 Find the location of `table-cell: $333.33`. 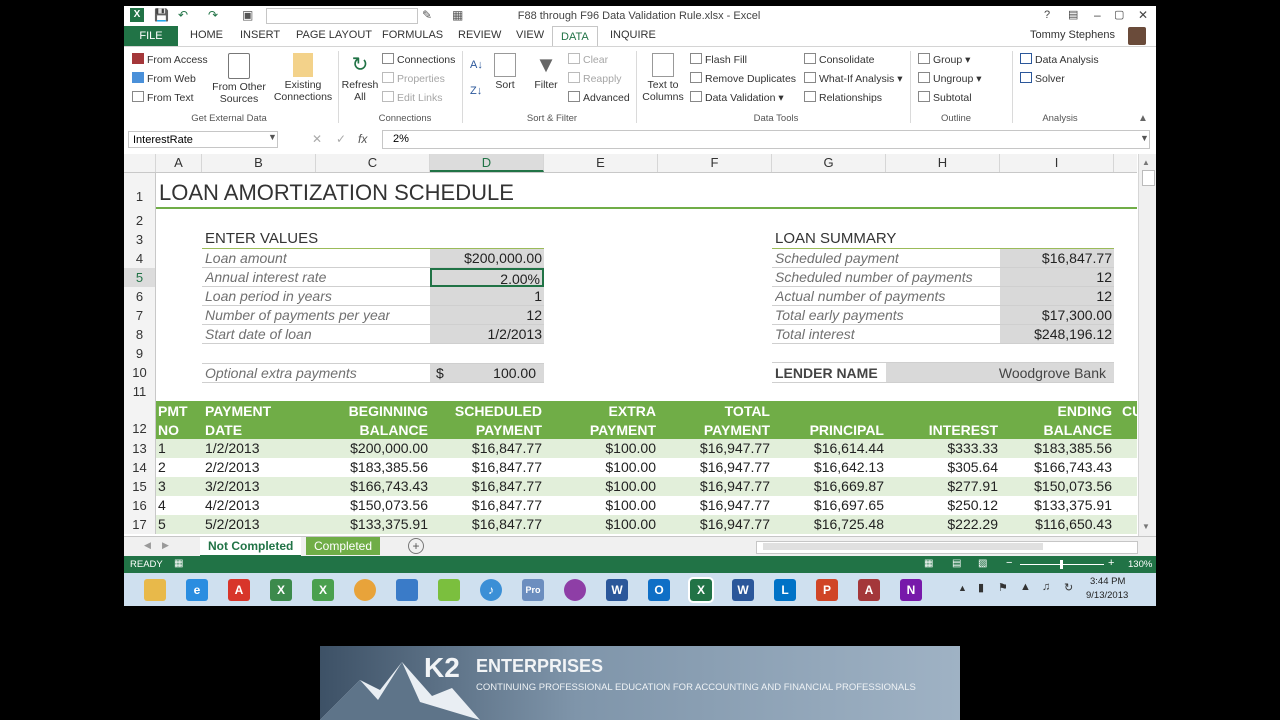

table-cell: $333.33 is located at coordinates (942, 448).